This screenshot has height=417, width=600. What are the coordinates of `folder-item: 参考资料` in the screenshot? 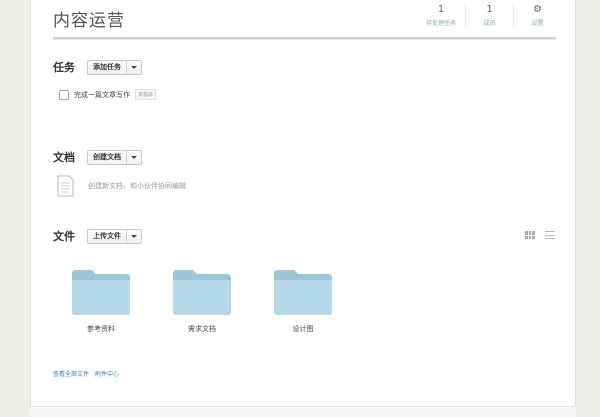 It's located at (101, 301).